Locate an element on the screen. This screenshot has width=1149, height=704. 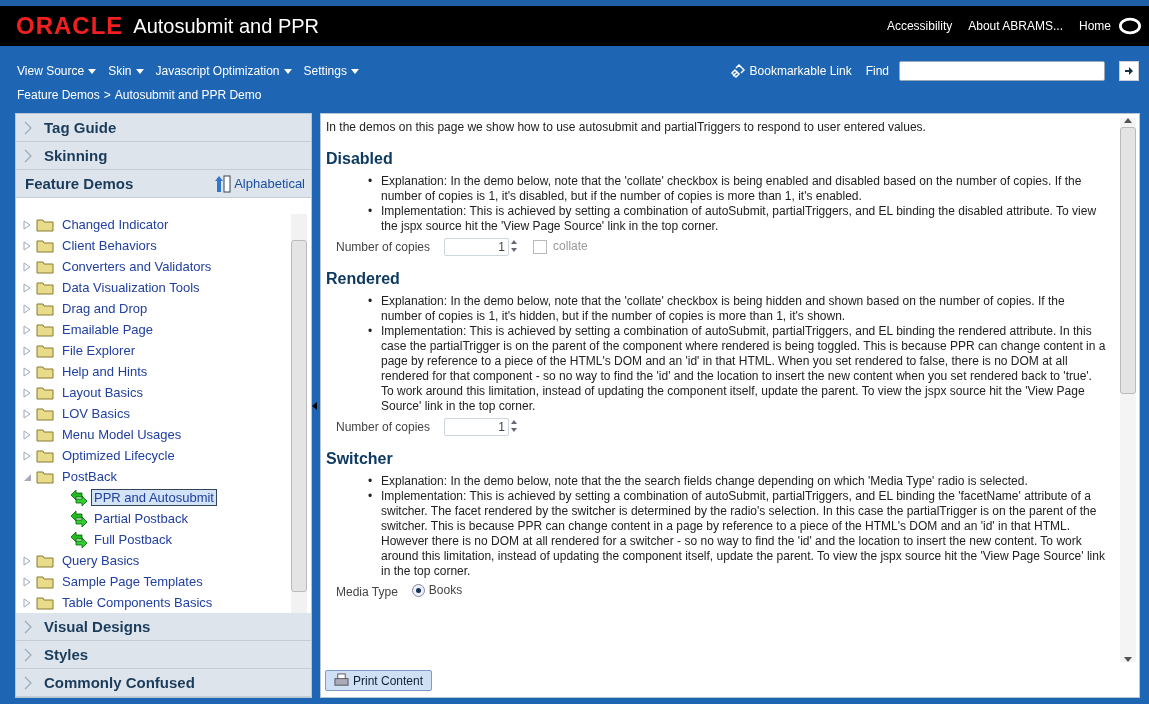
tree-item: Converters and Validators is located at coordinates (137, 266).